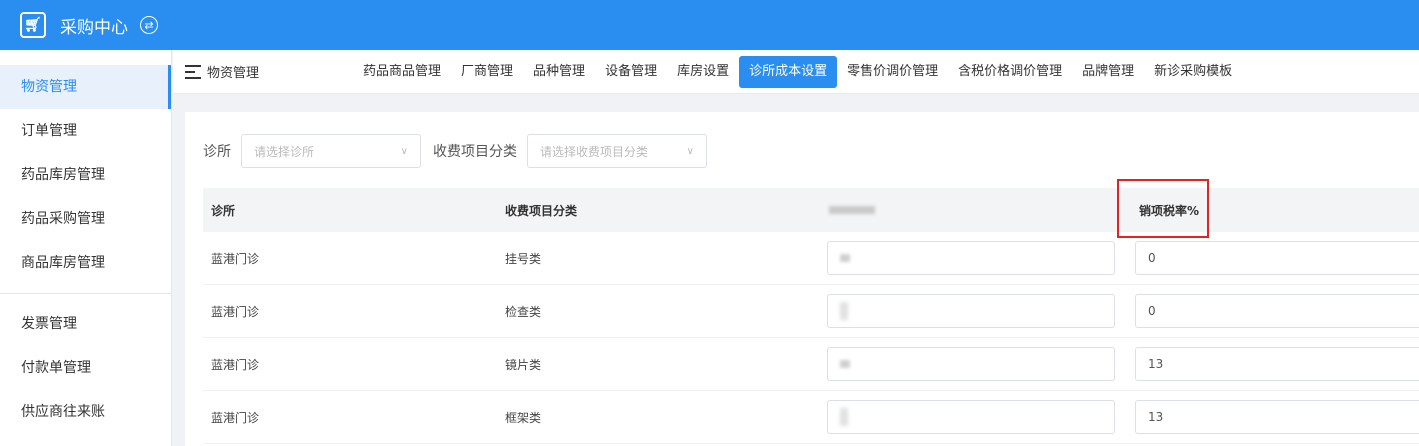 The height and width of the screenshot is (446, 1419). Describe the element at coordinates (85, 263) in the screenshot. I see `sidebar-item-goods-warehouse: 商品库房管理` at that location.